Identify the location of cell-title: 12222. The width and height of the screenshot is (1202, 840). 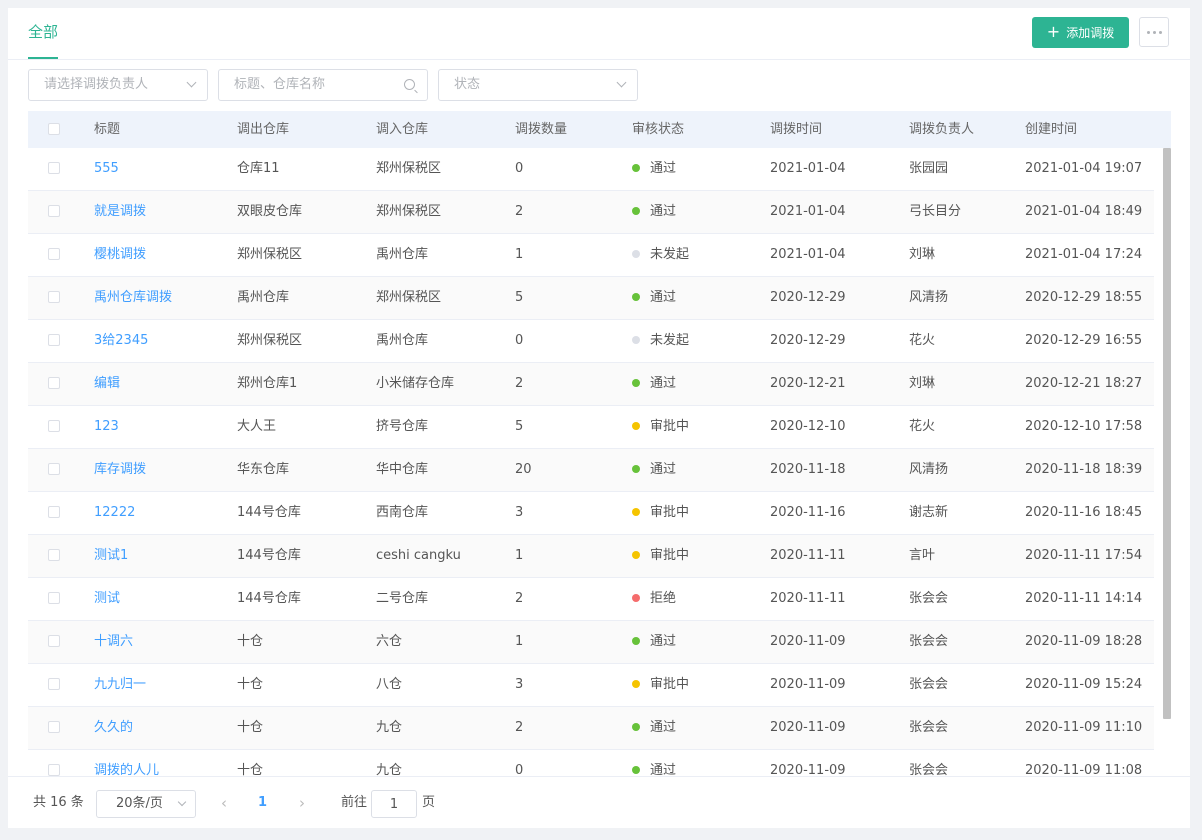
(114, 513).